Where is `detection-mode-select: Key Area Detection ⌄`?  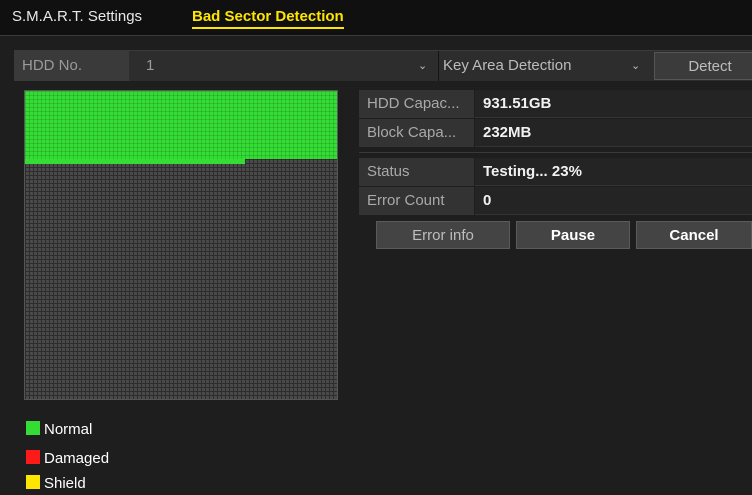
detection-mode-select: Key Area Detection ⌄ is located at coordinates (543, 66).